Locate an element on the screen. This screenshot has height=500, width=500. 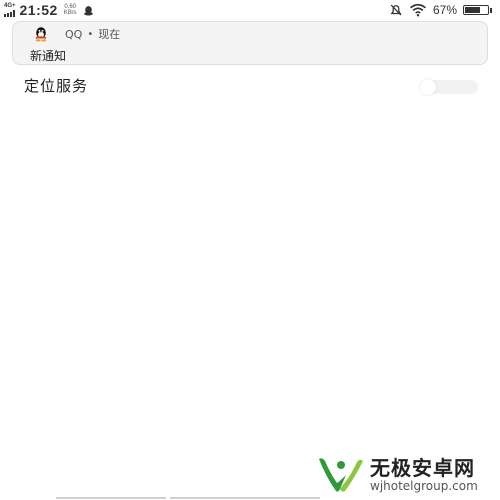
toggle-knob is located at coordinates (428, 87).